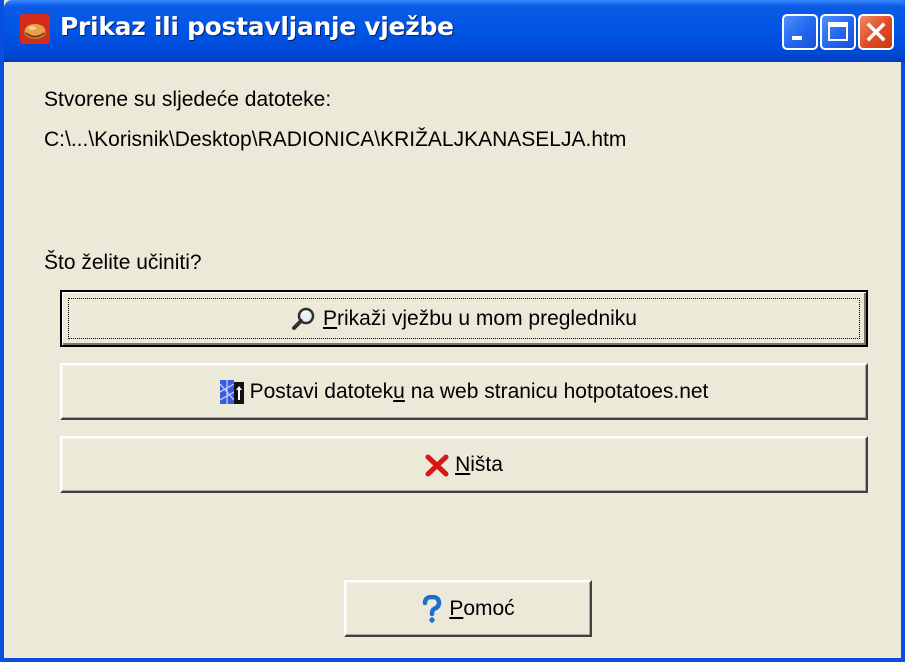 The width and height of the screenshot is (905, 662). I want to click on web-upload-icon, so click(231, 391).